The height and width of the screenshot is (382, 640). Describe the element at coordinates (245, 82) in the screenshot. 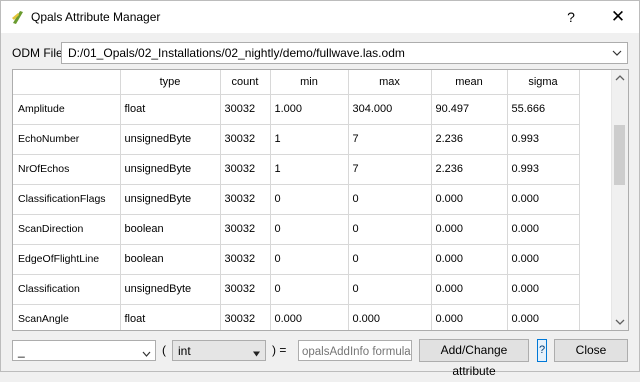

I see `column-header-count: count` at that location.